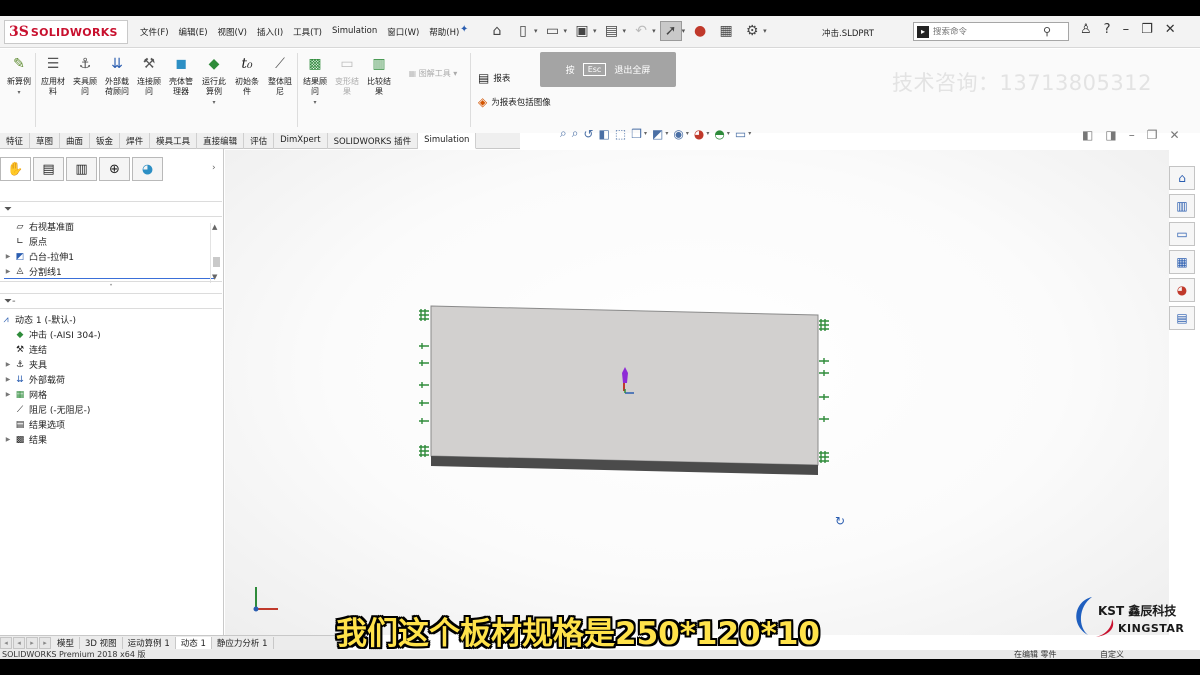 The image size is (1200, 675). I want to click on help-icon: ?, so click(1107, 29).